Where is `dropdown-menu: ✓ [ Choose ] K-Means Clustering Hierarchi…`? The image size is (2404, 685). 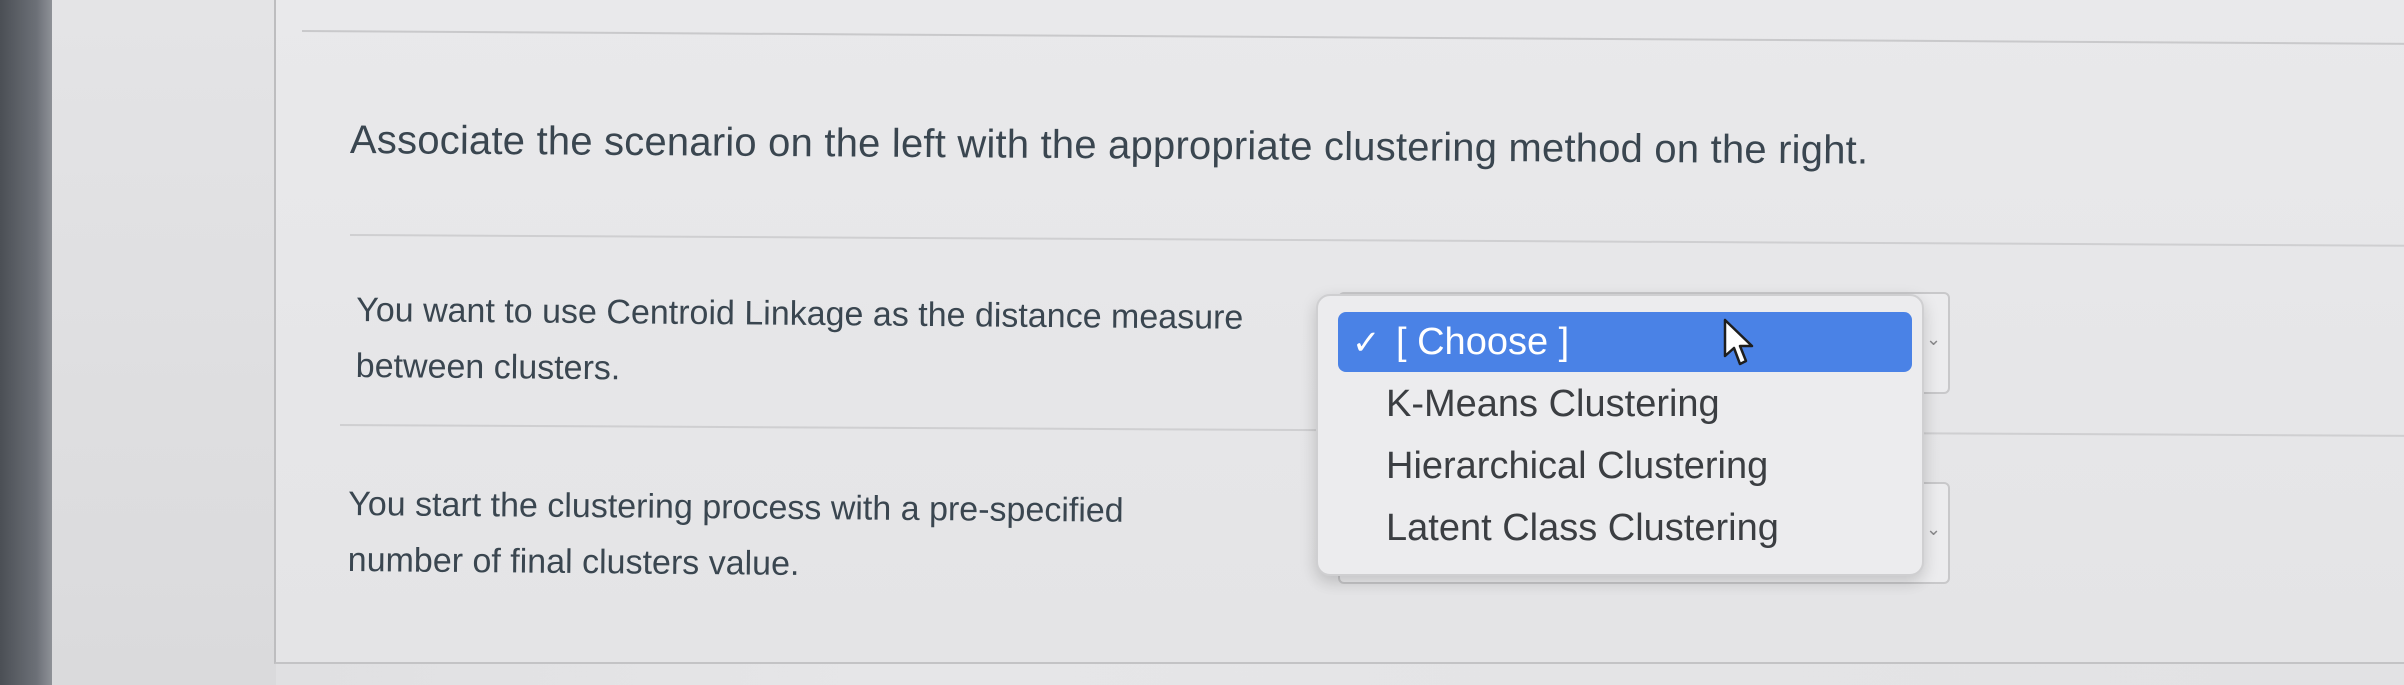 dropdown-menu: ✓ [ Choose ] K-Means Clustering Hierarchi… is located at coordinates (1620, 435).